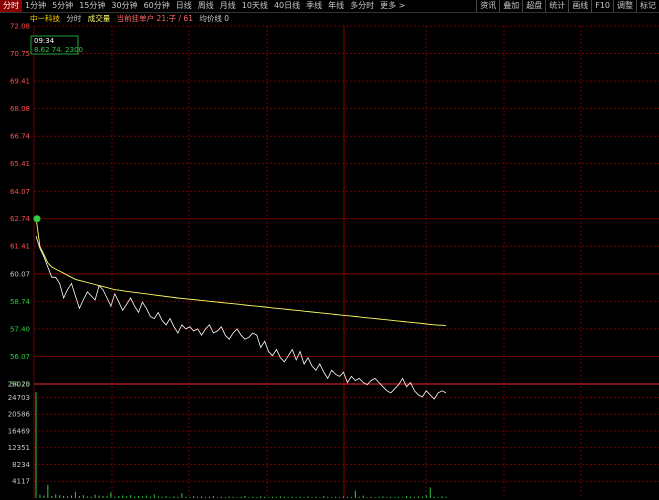 The height and width of the screenshot is (500, 659). What do you see at coordinates (21, 465) in the screenshot?
I see `volume-tick-5: 8234` at bounding box center [21, 465].